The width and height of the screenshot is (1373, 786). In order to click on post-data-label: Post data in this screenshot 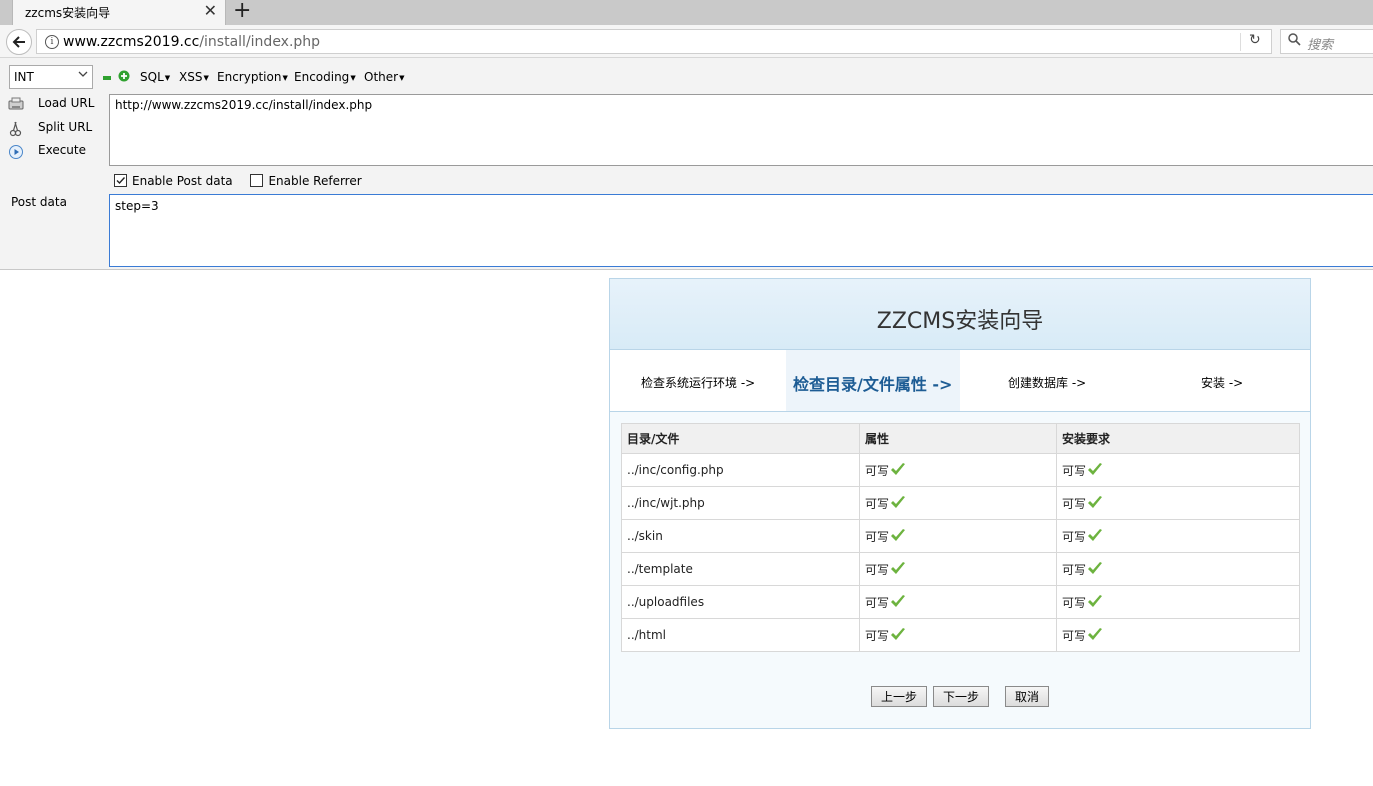, I will do `click(39, 202)`.